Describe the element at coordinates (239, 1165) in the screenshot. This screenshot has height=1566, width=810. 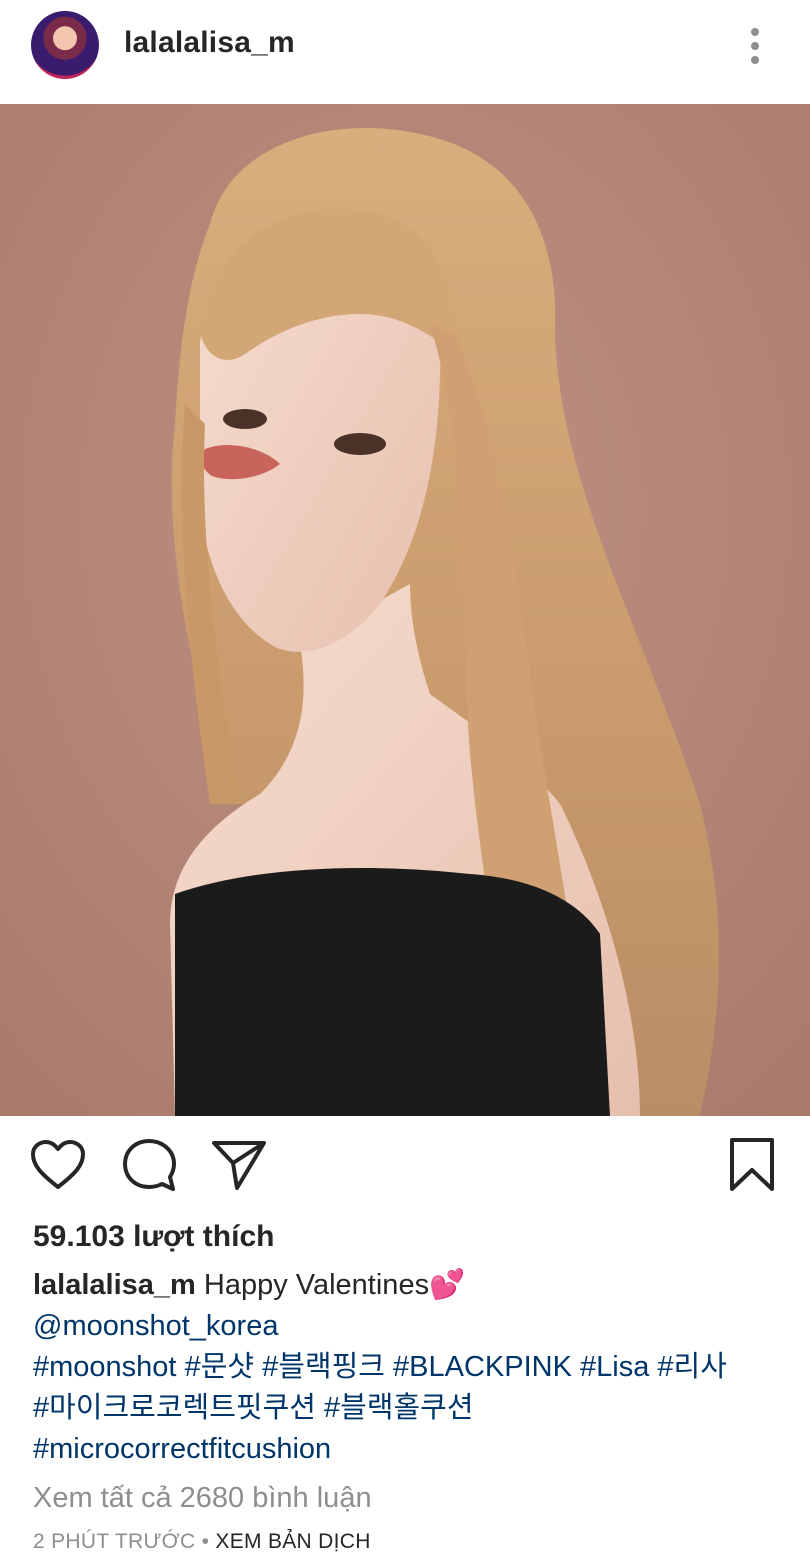
I see `send-icon` at that location.